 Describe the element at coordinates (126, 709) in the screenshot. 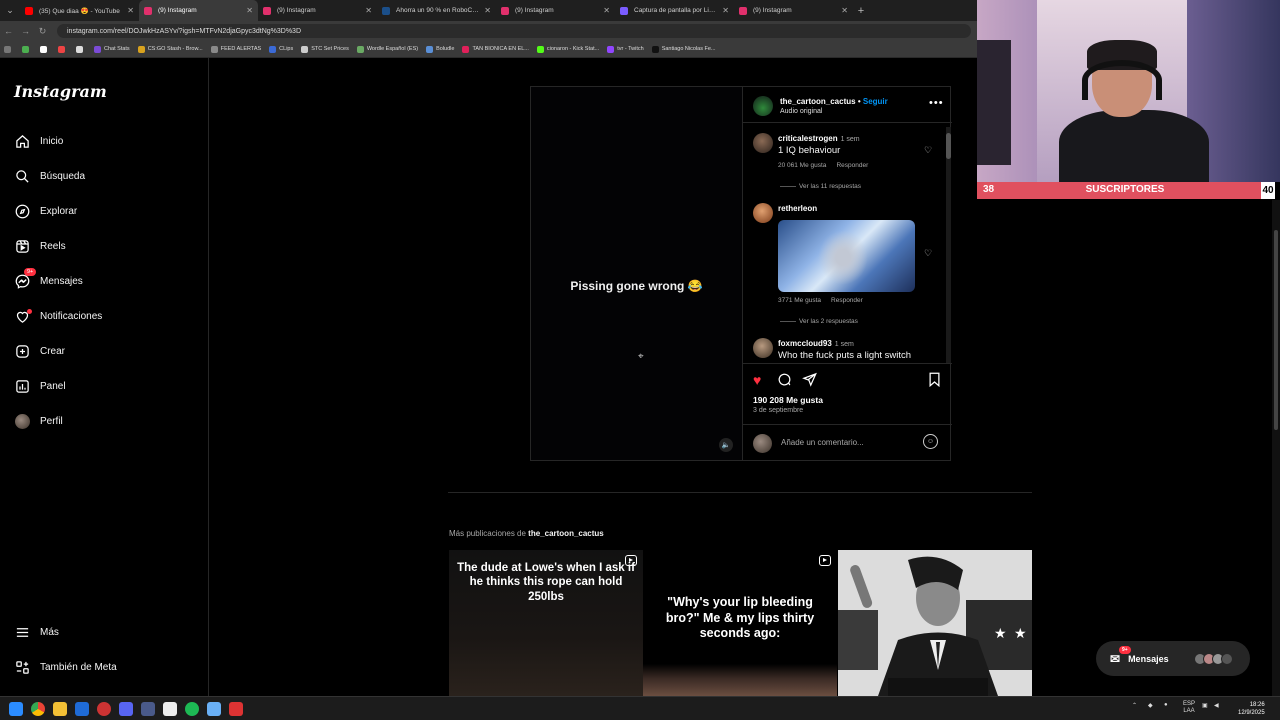

I see `discord-icon` at that location.